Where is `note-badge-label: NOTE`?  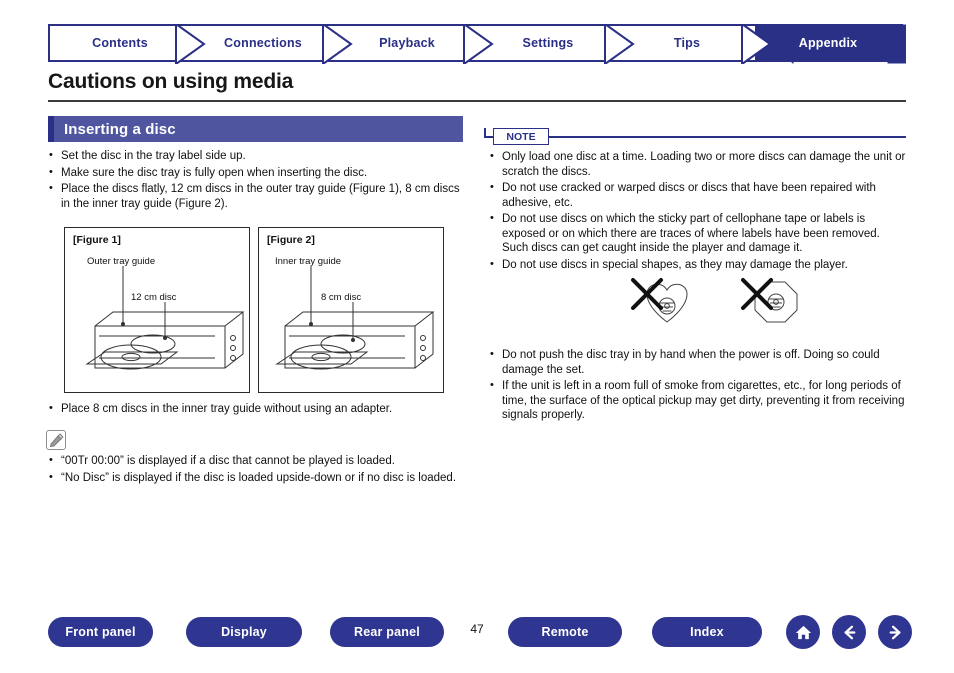 note-badge-label: NOTE is located at coordinates (521, 136).